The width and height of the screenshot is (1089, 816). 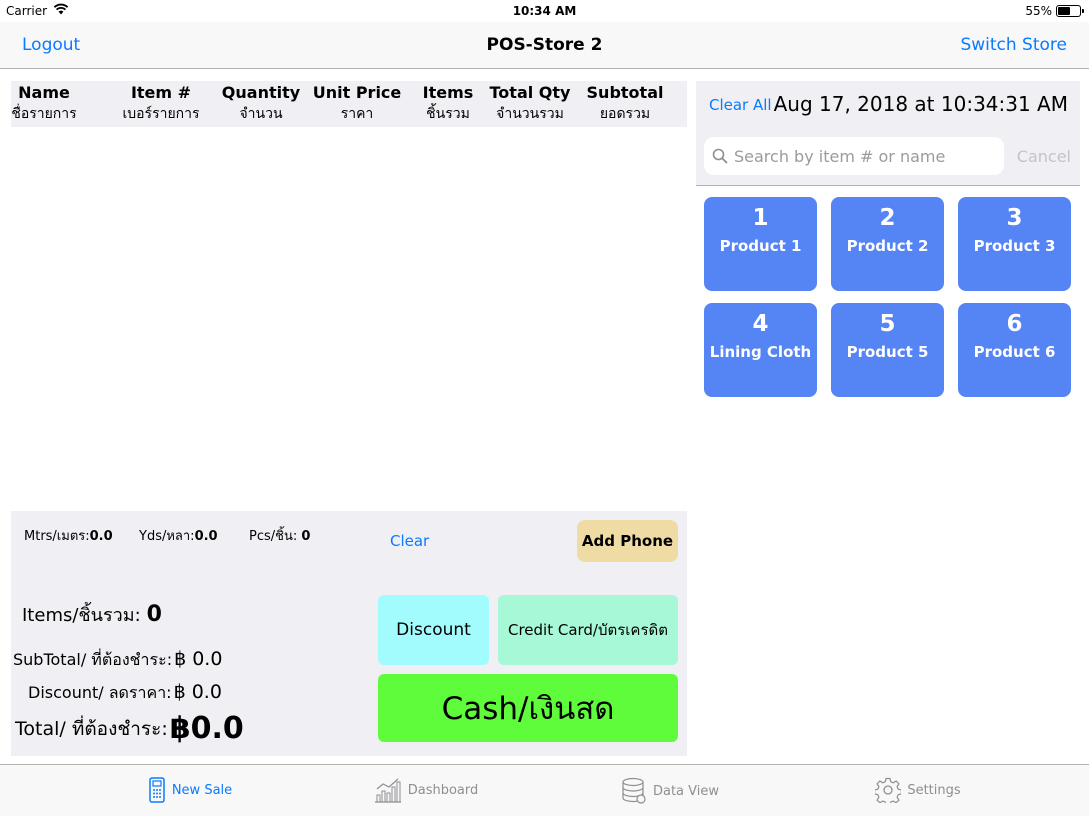 What do you see at coordinates (588, 630) in the screenshot?
I see `credit-card-button: Credit Card/บัตรเครดิต` at bounding box center [588, 630].